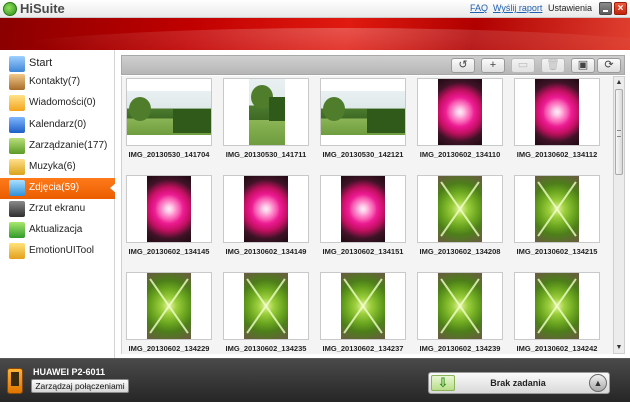  I want to click on photo-tile: IMG_20130602_134145, so click(169, 218).